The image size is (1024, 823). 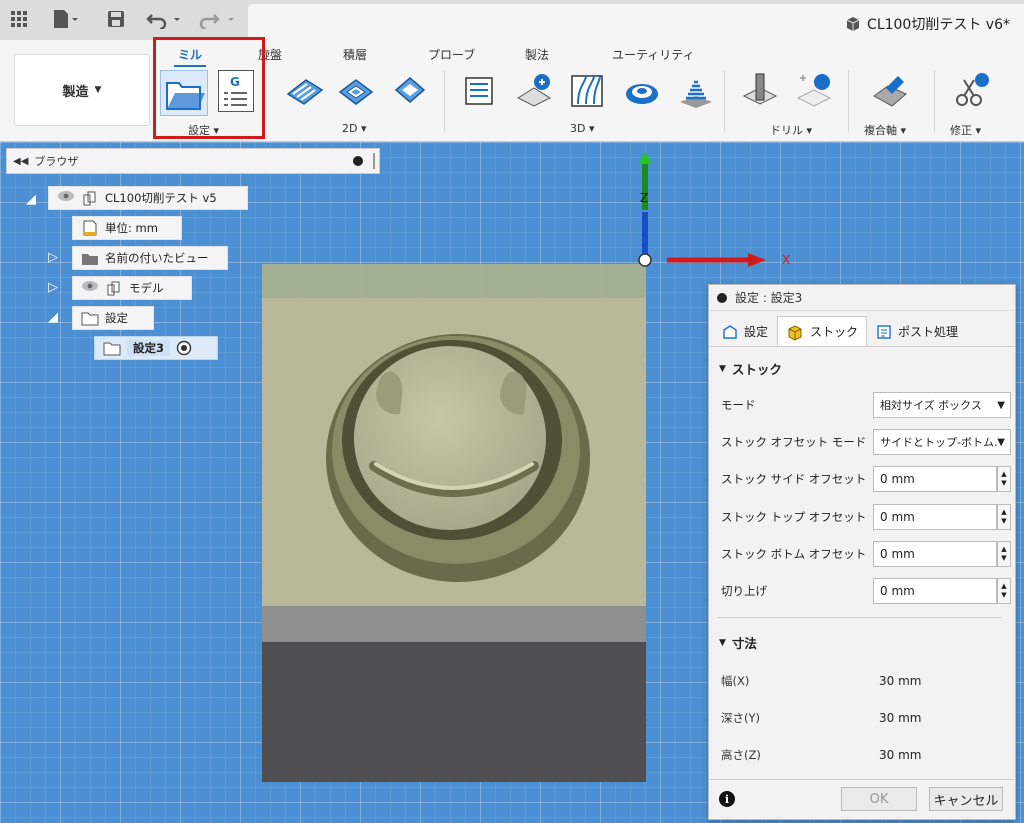 I want to click on 3d-contour-tool, so click(x=642, y=90).